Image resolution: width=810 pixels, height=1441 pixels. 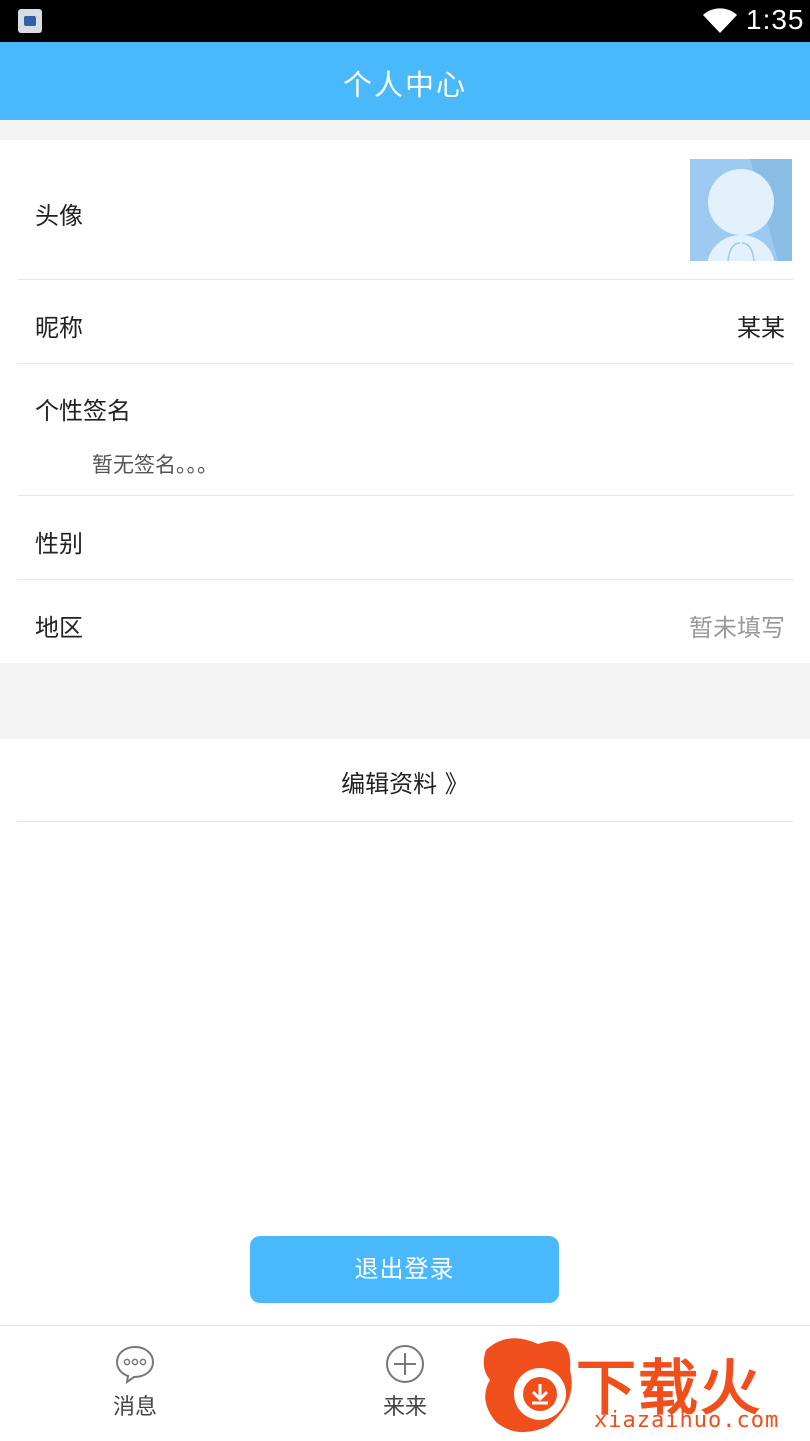 What do you see at coordinates (155, 465) in the screenshot?
I see `signature-value: 暂无签名。。。` at bounding box center [155, 465].